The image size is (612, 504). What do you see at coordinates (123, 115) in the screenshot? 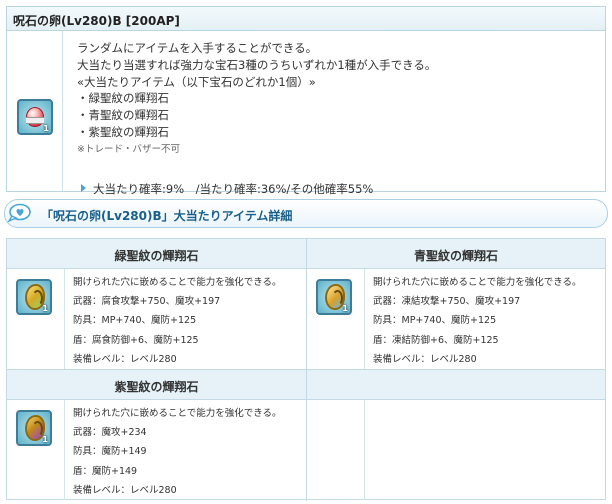
I see `description-line: ・青聖紋の輝翔石` at bounding box center [123, 115].